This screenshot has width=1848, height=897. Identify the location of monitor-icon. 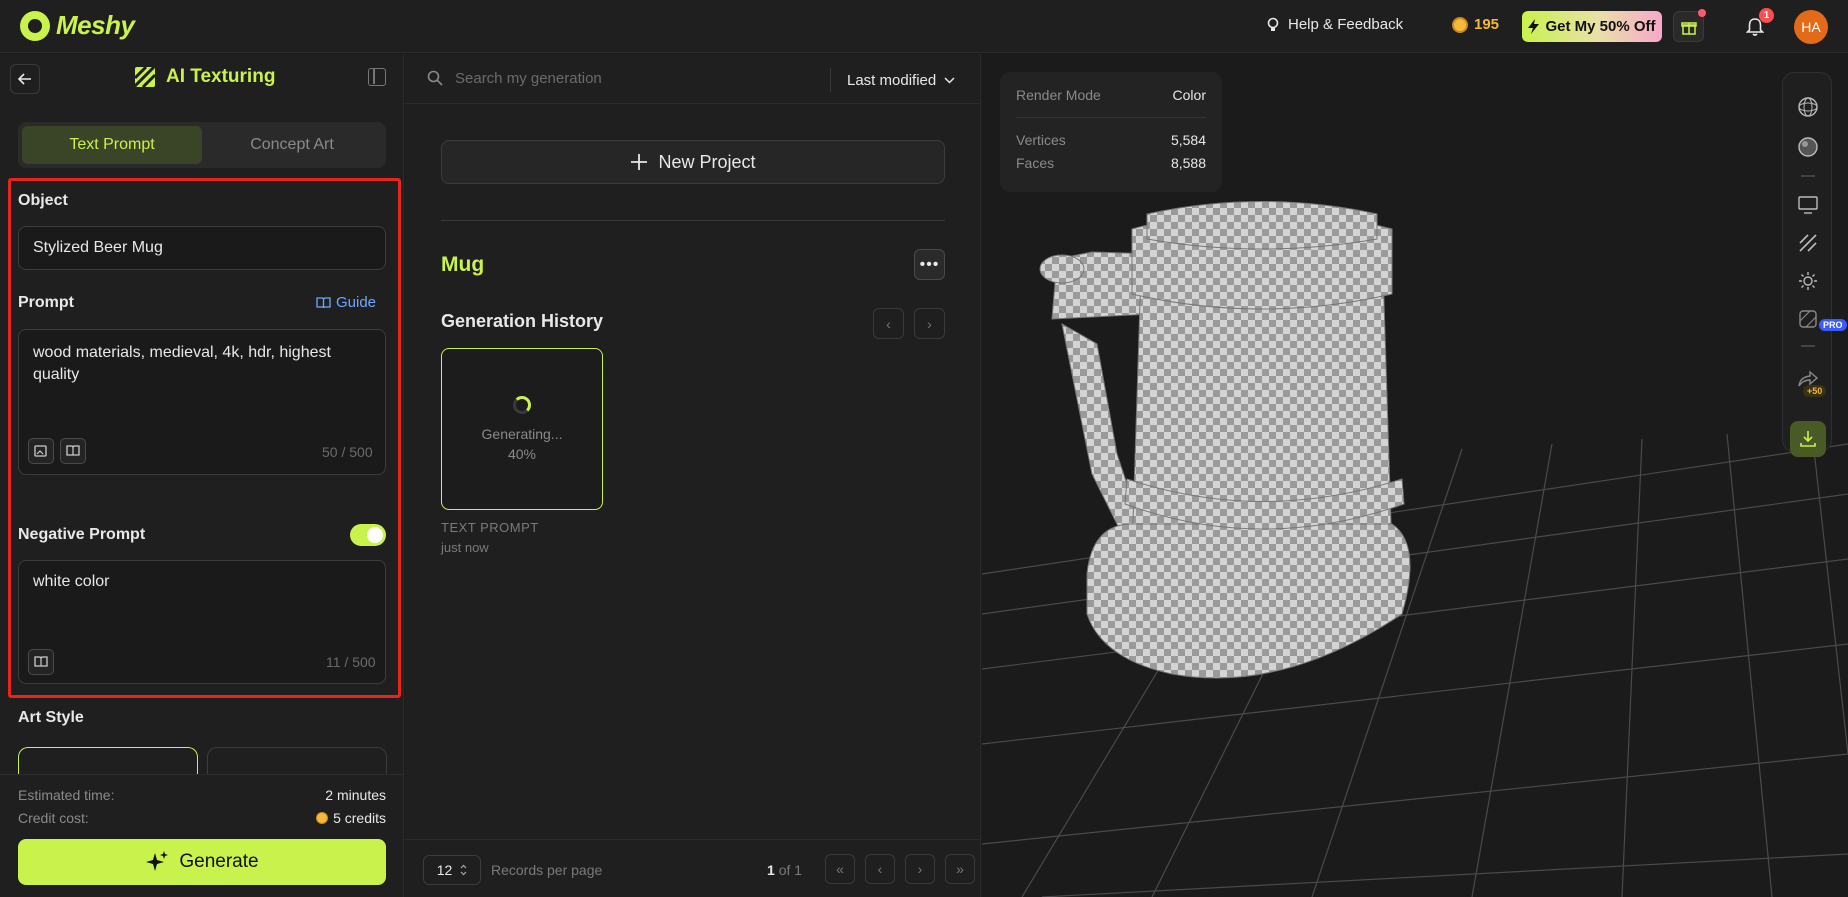
(1808, 205).